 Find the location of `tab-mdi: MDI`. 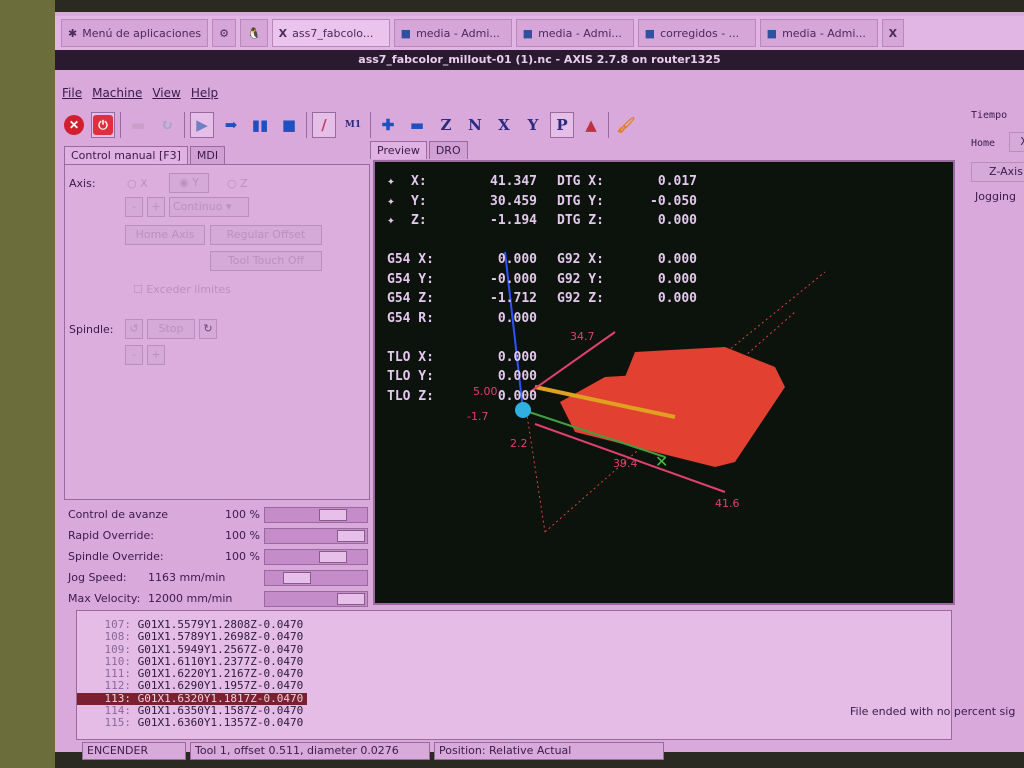

tab-mdi: MDI is located at coordinates (207, 155).